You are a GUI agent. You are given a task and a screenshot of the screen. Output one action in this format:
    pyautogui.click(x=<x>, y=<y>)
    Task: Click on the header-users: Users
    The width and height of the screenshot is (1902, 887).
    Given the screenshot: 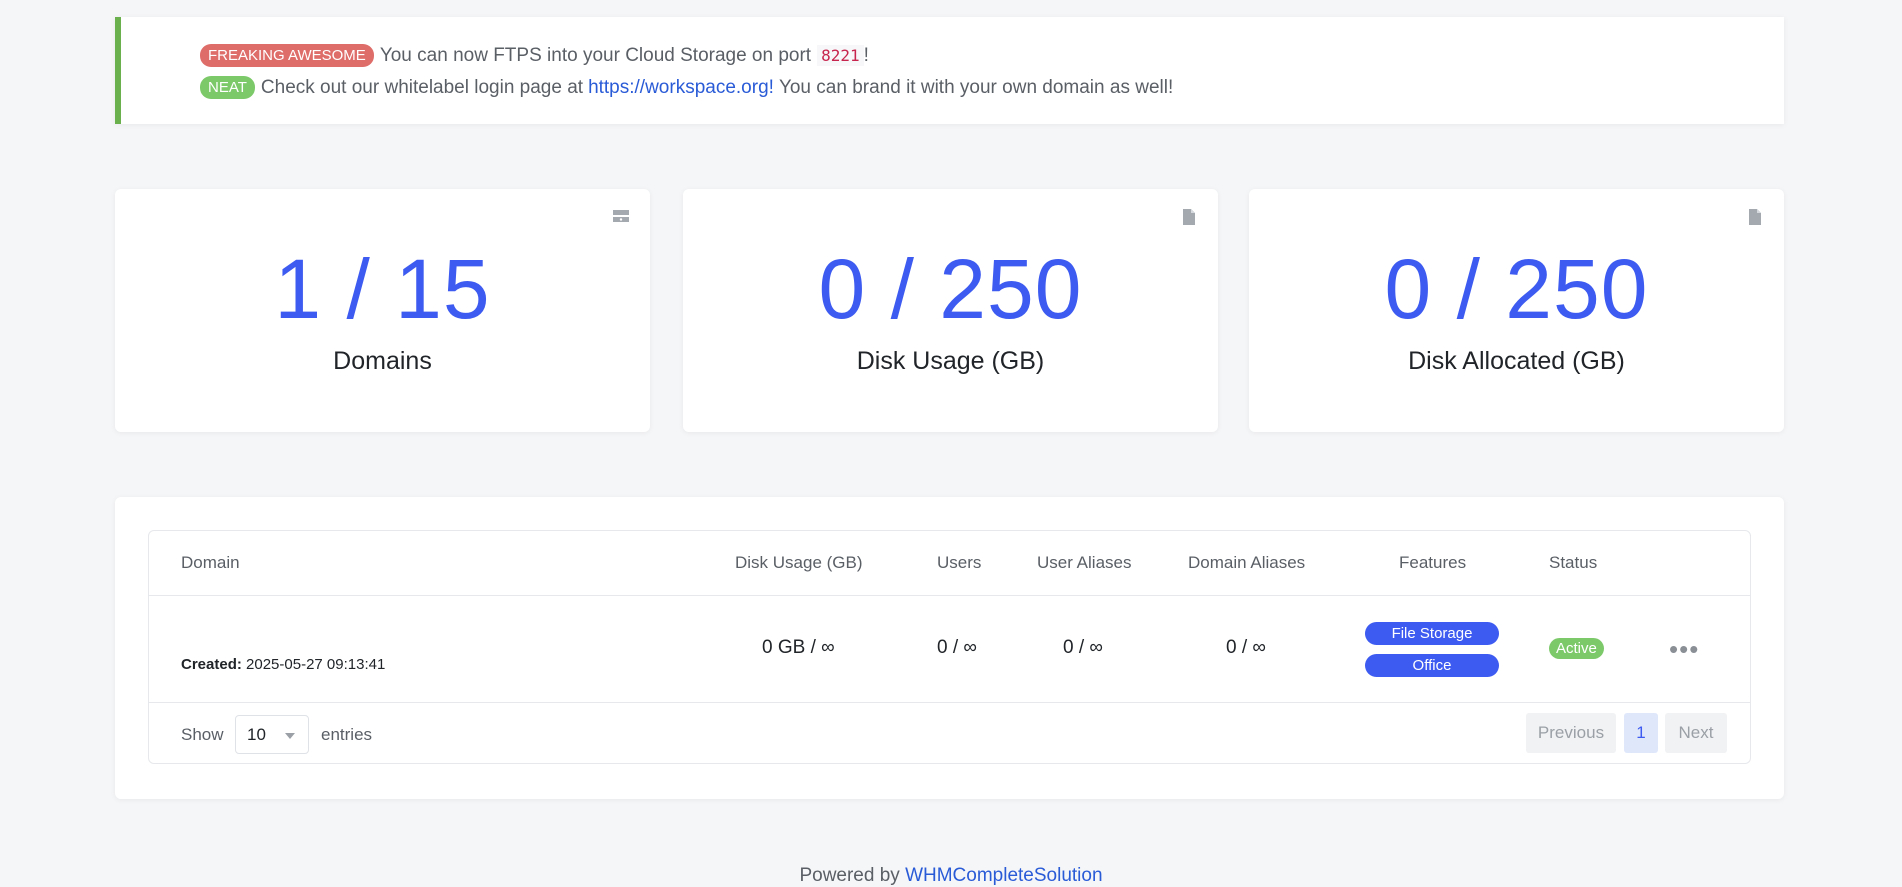 What is the action you would take?
    pyautogui.click(x=959, y=563)
    